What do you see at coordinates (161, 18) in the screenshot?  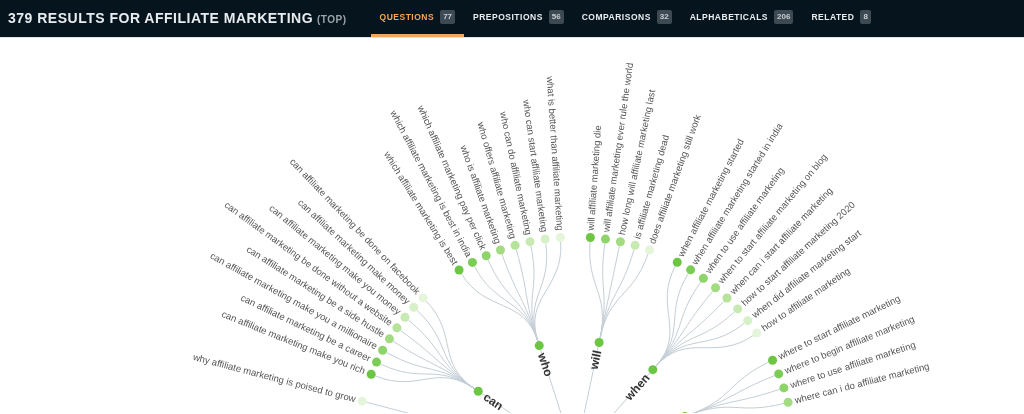 I see `results-title: 379 RESULTS FOR AFFILIATE MARKETING` at bounding box center [161, 18].